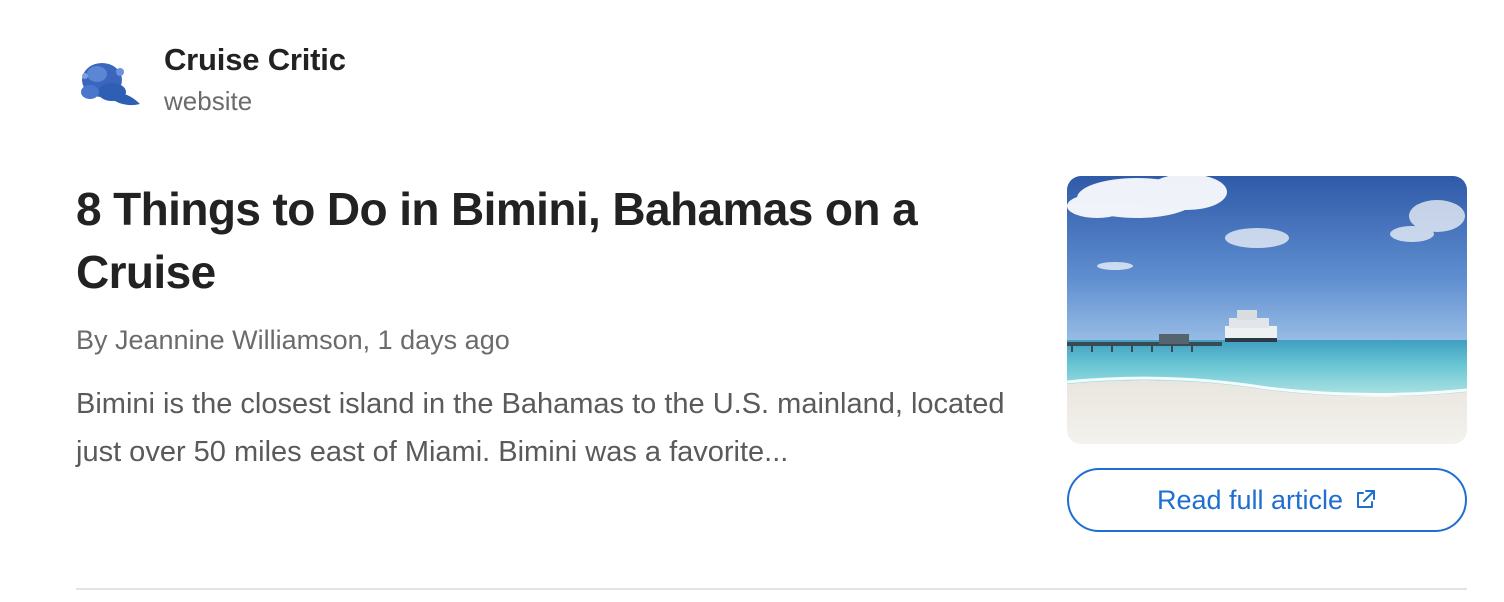 The height and width of the screenshot is (602, 1504). What do you see at coordinates (110, 84) in the screenshot?
I see `source-logo-icon` at bounding box center [110, 84].